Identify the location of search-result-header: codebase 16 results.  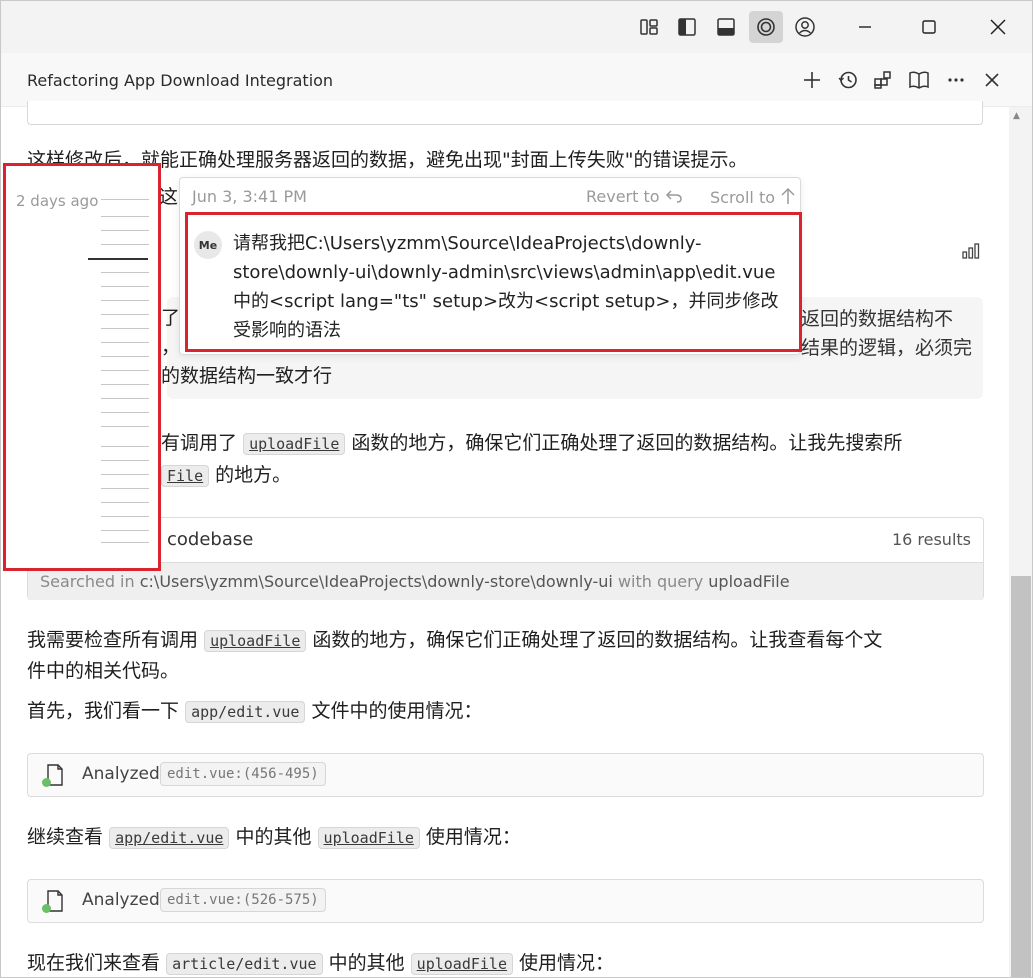
(505, 540).